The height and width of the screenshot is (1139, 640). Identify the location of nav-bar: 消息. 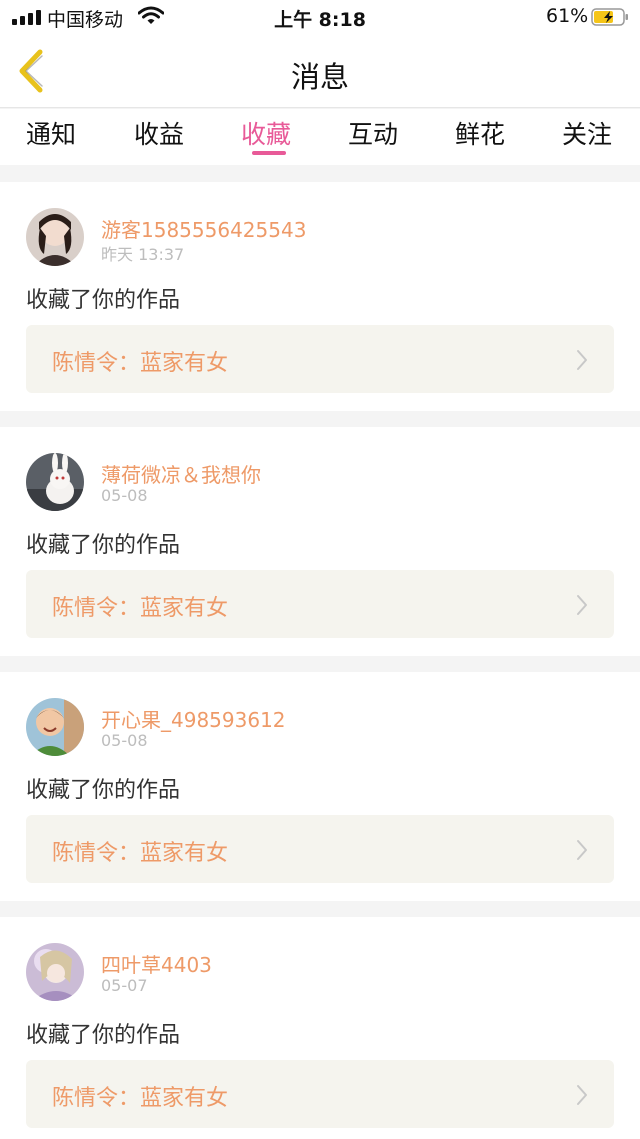
(320, 71).